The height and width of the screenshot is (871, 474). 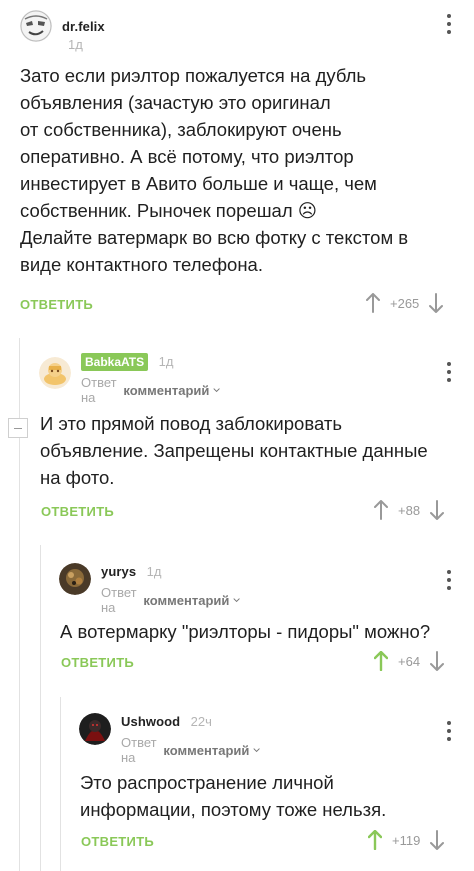 I want to click on score: +64, so click(x=409, y=661).